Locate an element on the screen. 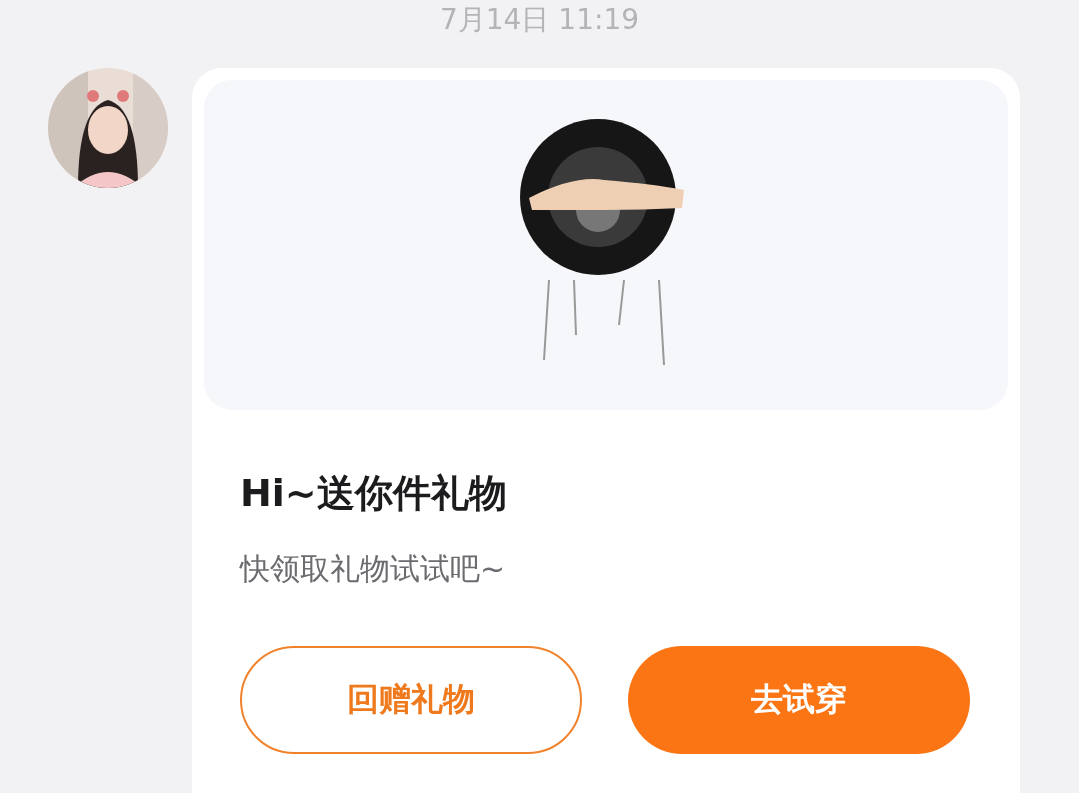 The width and height of the screenshot is (1079, 793). try-on-button: 去试穿 is located at coordinates (799, 700).